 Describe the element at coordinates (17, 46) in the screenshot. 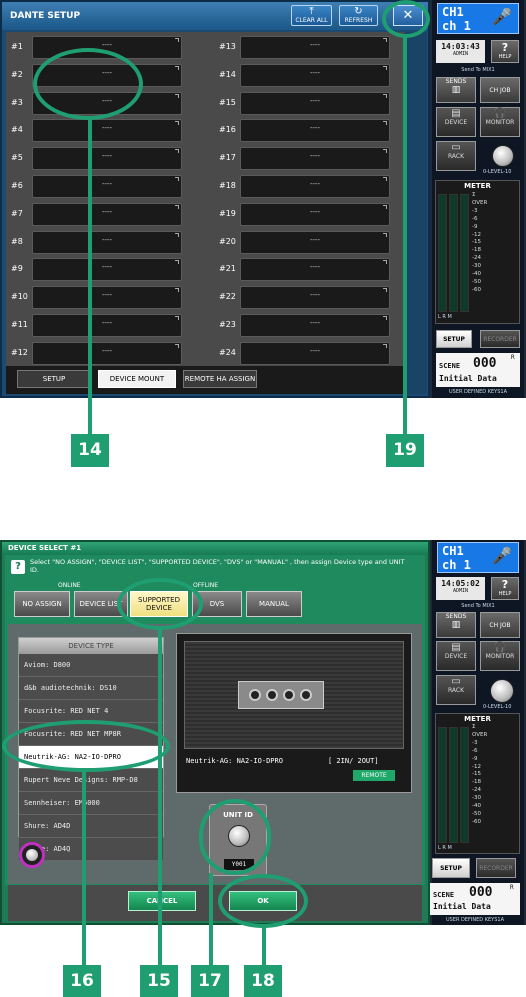

I see `slot-label: #1` at that location.